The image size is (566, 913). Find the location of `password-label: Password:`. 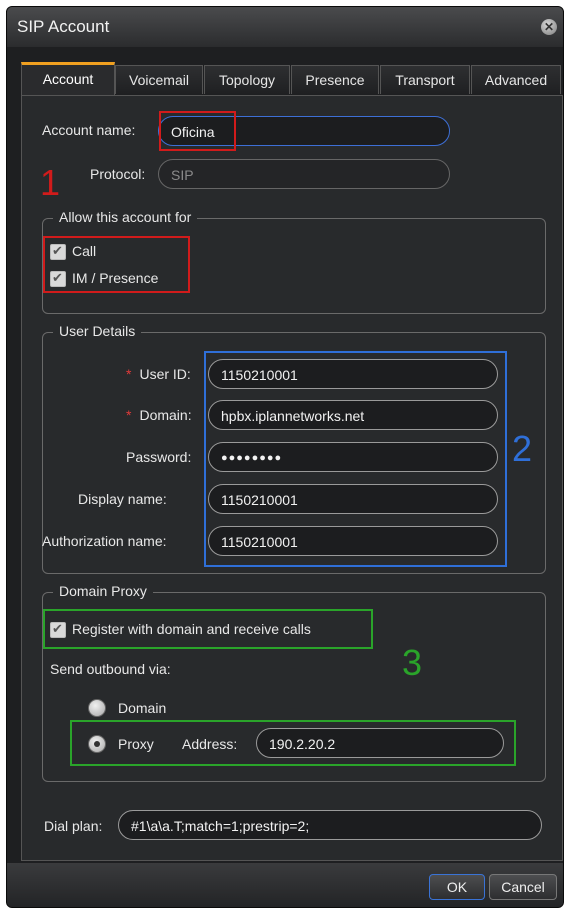

password-label: Password: is located at coordinates (159, 457).